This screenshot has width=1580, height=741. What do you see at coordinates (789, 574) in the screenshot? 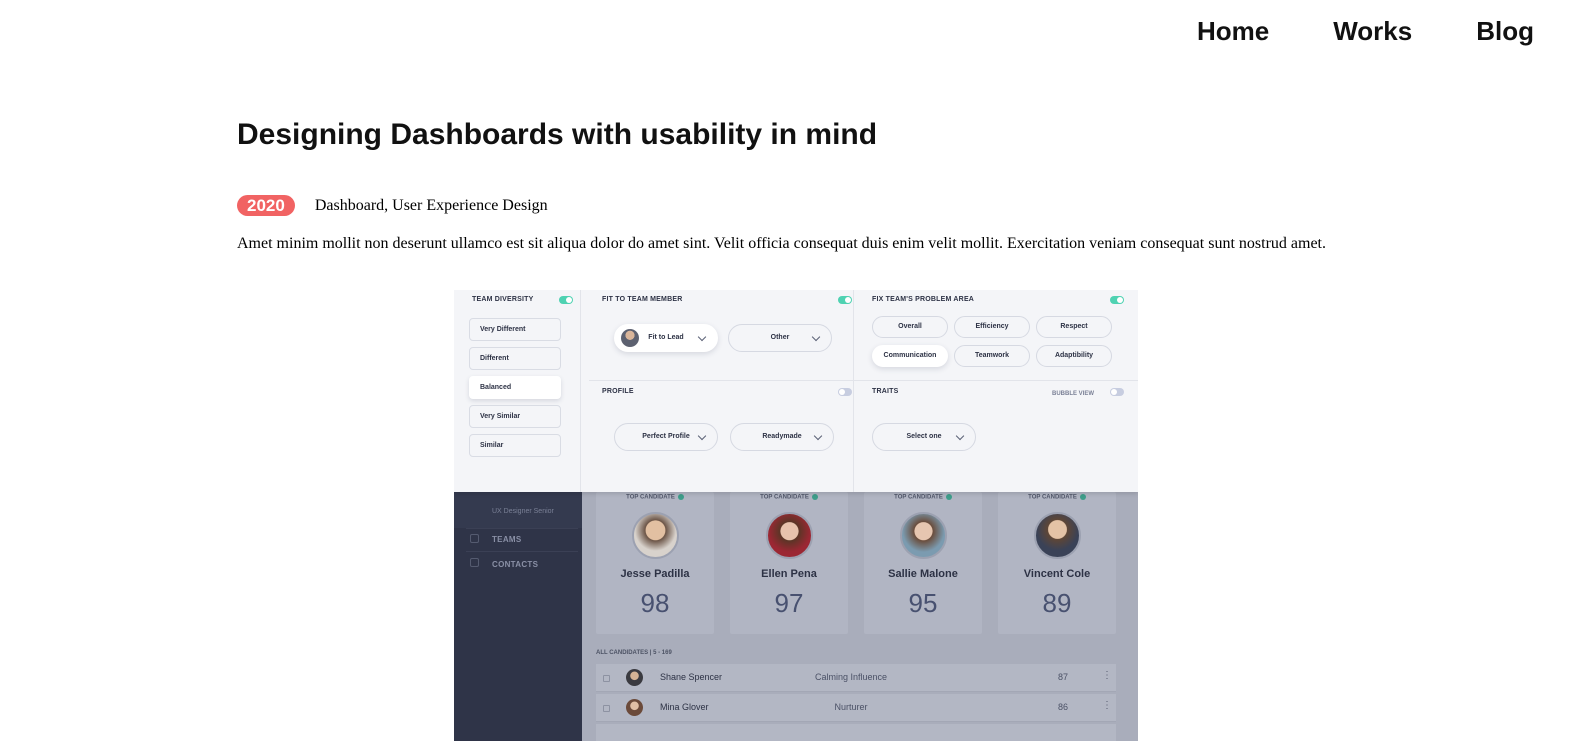
I see `candidate-name: Ellen Pena` at bounding box center [789, 574].